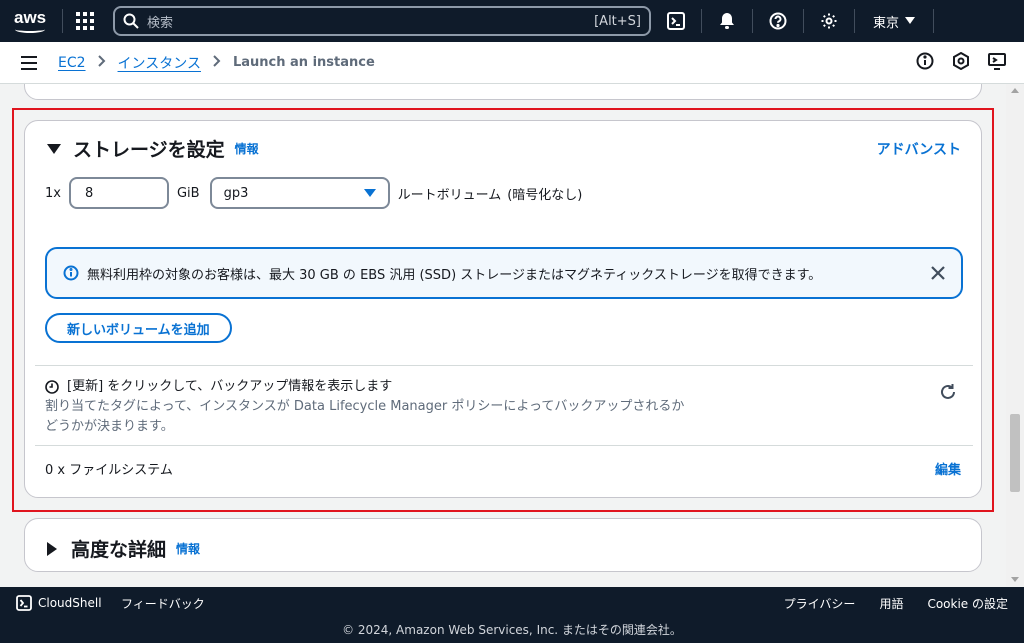 The width and height of the screenshot is (1024, 643). I want to click on clock-icon, so click(52, 387).